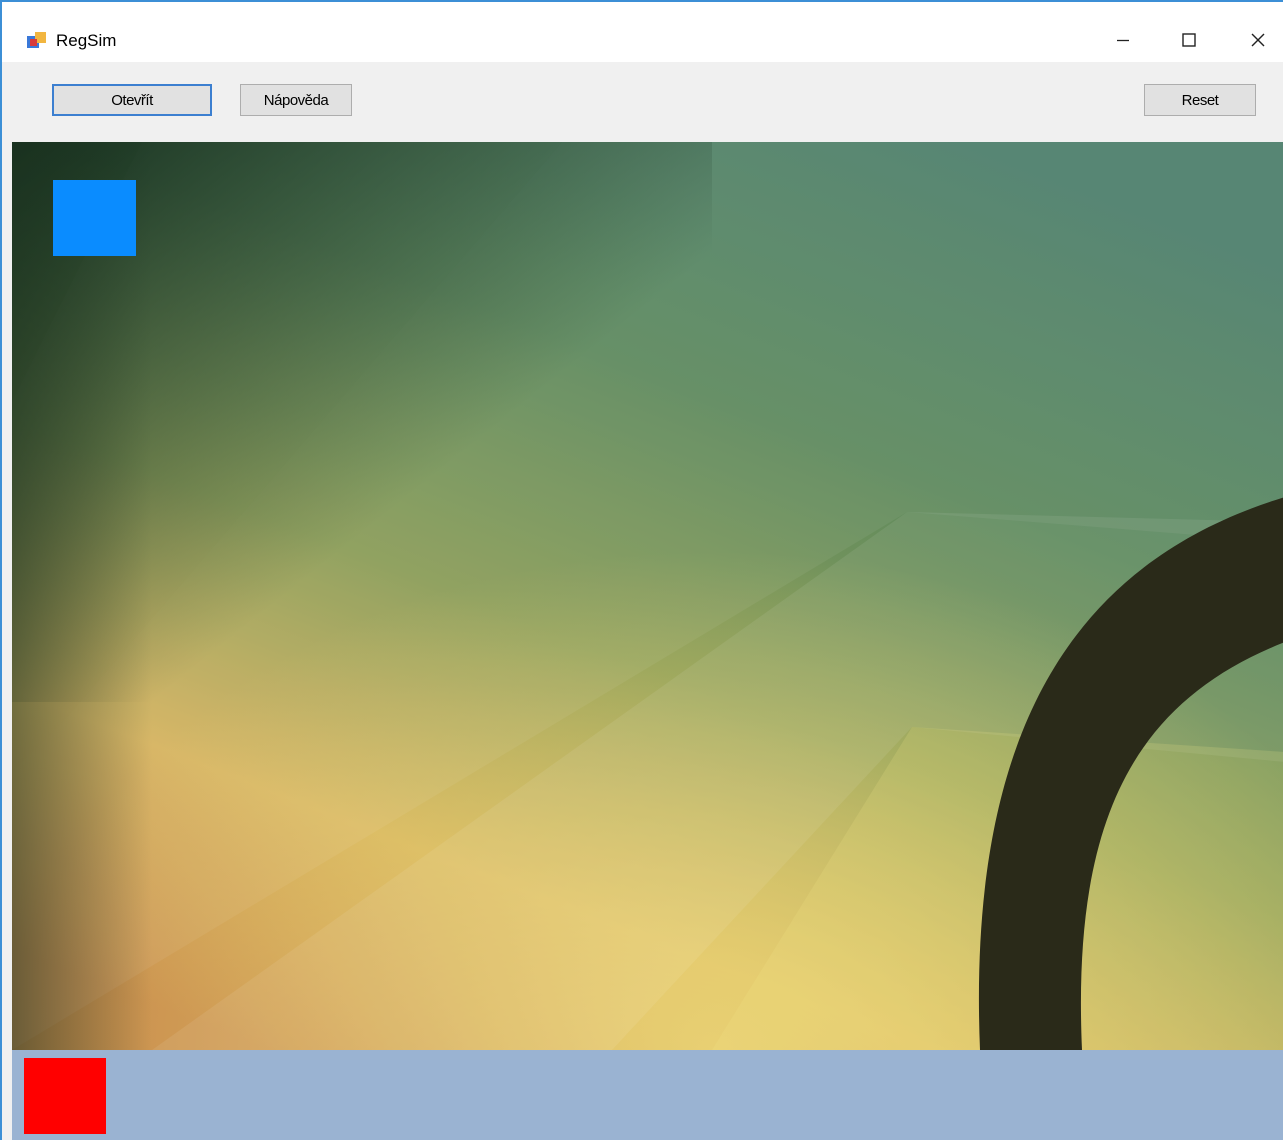  Describe the element at coordinates (7, 641) in the screenshot. I see `window-left-edge` at that location.